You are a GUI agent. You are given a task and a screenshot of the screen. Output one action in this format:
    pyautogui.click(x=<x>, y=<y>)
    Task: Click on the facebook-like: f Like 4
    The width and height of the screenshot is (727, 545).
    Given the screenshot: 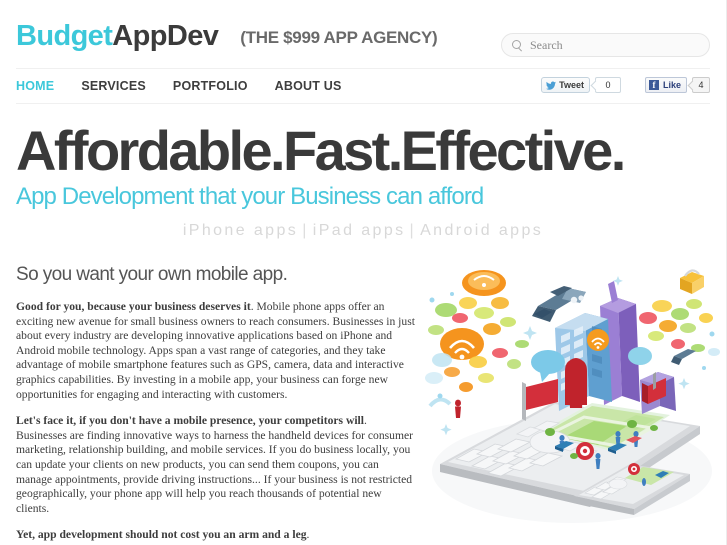 What is the action you would take?
    pyautogui.click(x=677, y=85)
    